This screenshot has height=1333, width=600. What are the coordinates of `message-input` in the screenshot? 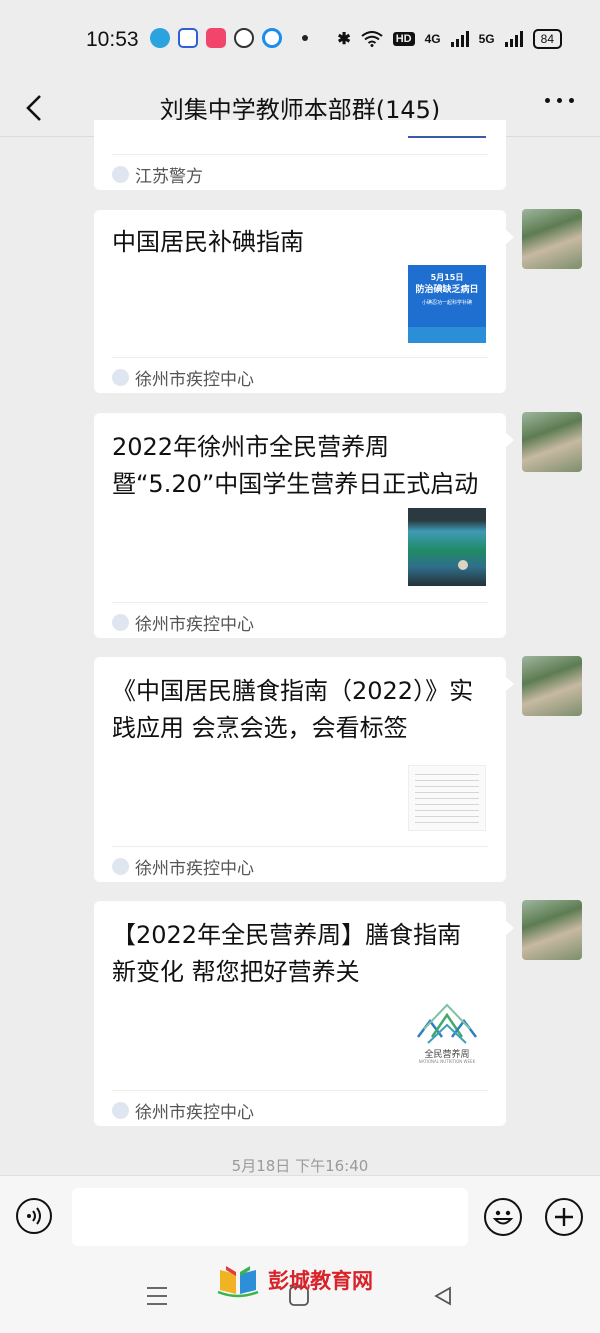 It's located at (270, 1217).